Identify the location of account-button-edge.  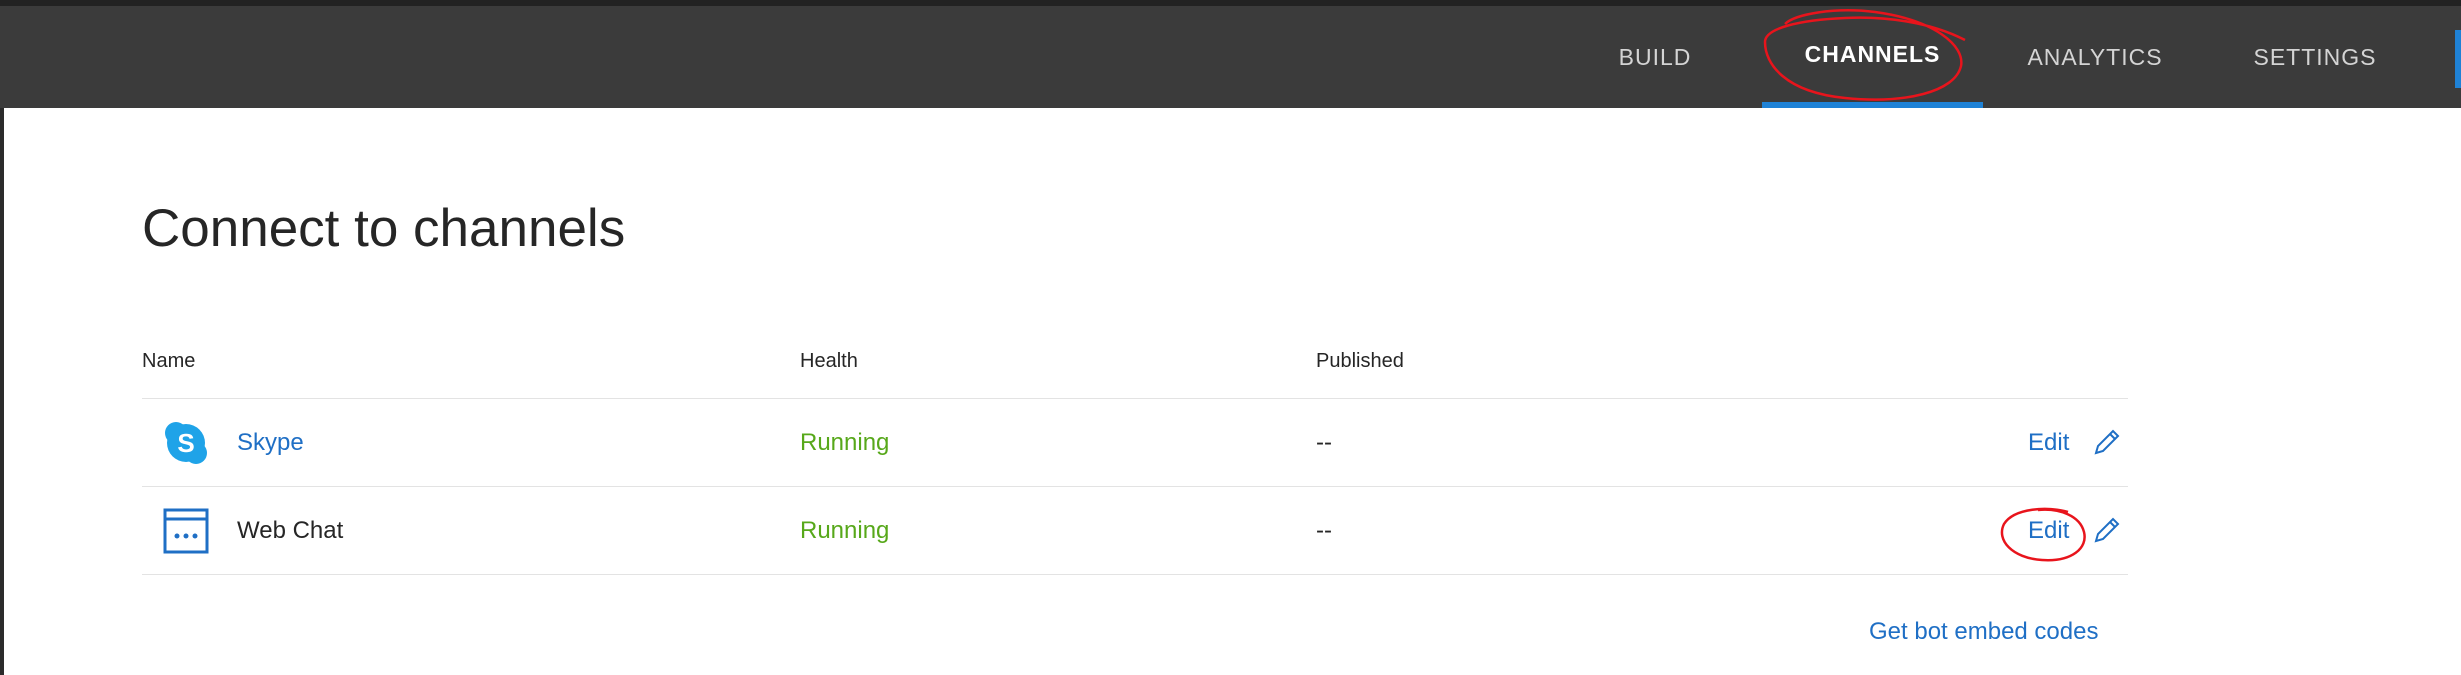
(2458, 59).